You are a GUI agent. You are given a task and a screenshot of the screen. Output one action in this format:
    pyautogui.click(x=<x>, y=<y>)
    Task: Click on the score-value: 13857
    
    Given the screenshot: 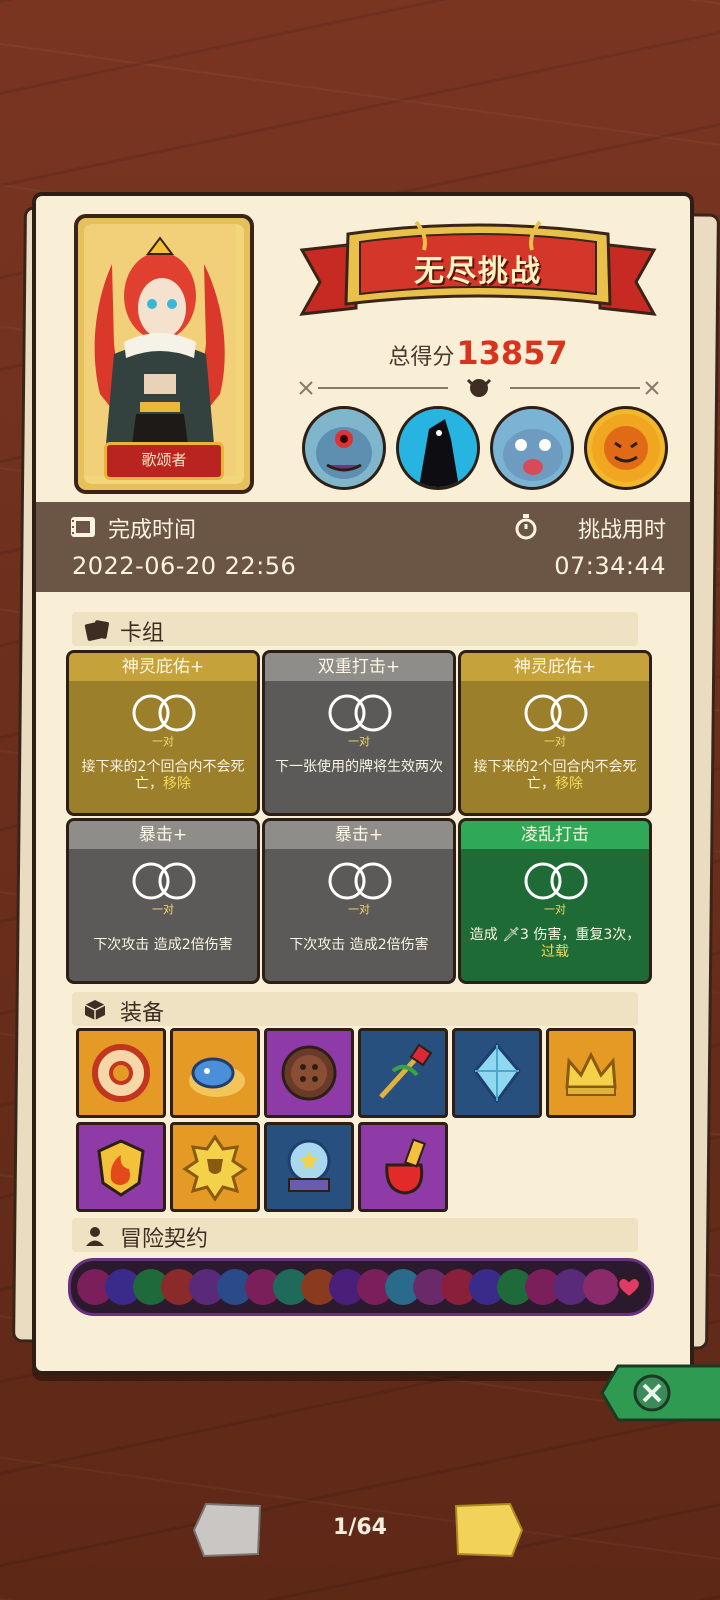 What is the action you would take?
    pyautogui.click(x=512, y=353)
    